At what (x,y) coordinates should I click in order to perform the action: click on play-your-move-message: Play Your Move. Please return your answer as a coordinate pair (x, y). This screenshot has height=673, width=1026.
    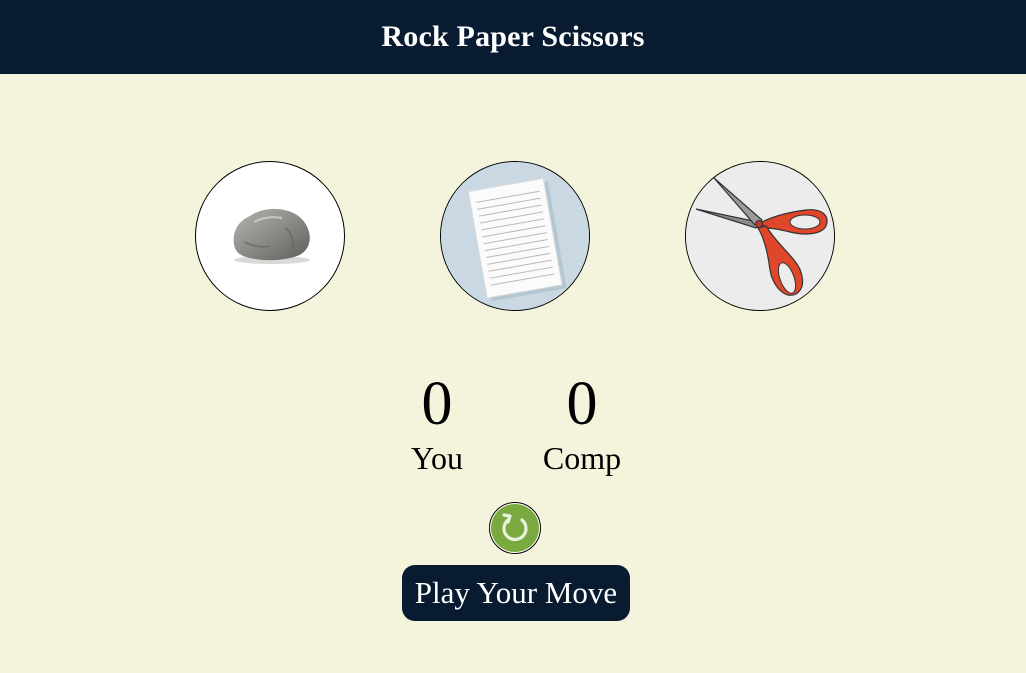
    Looking at the image, I should click on (516, 593).